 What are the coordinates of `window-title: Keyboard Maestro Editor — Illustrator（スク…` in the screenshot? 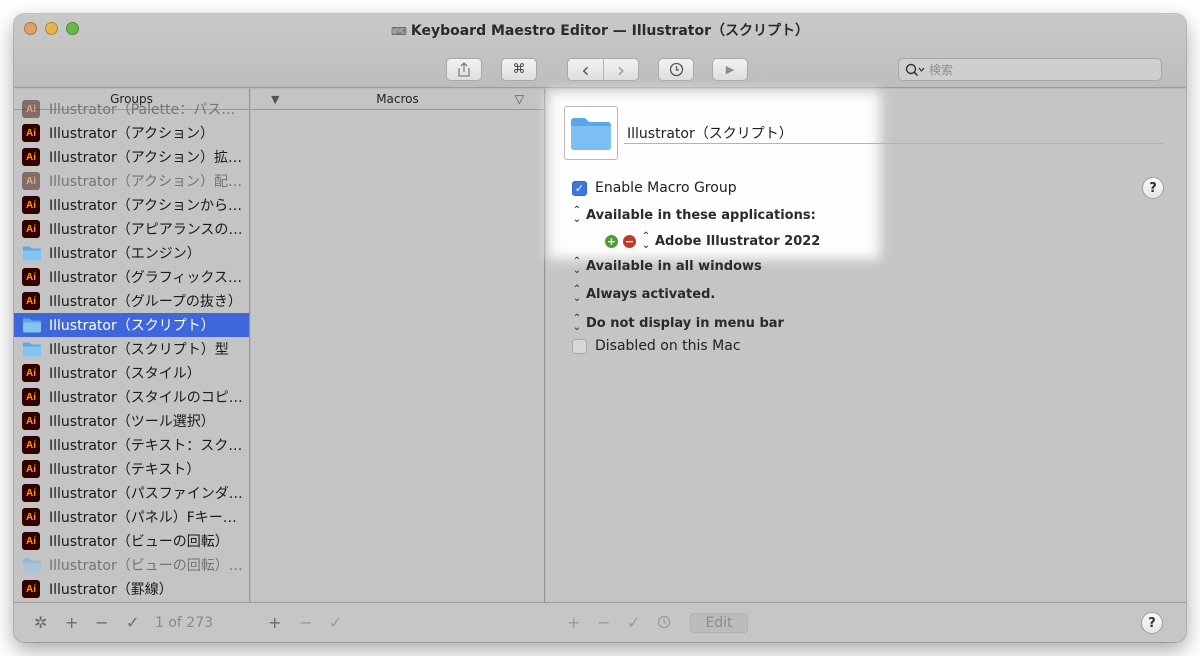 It's located at (609, 31).